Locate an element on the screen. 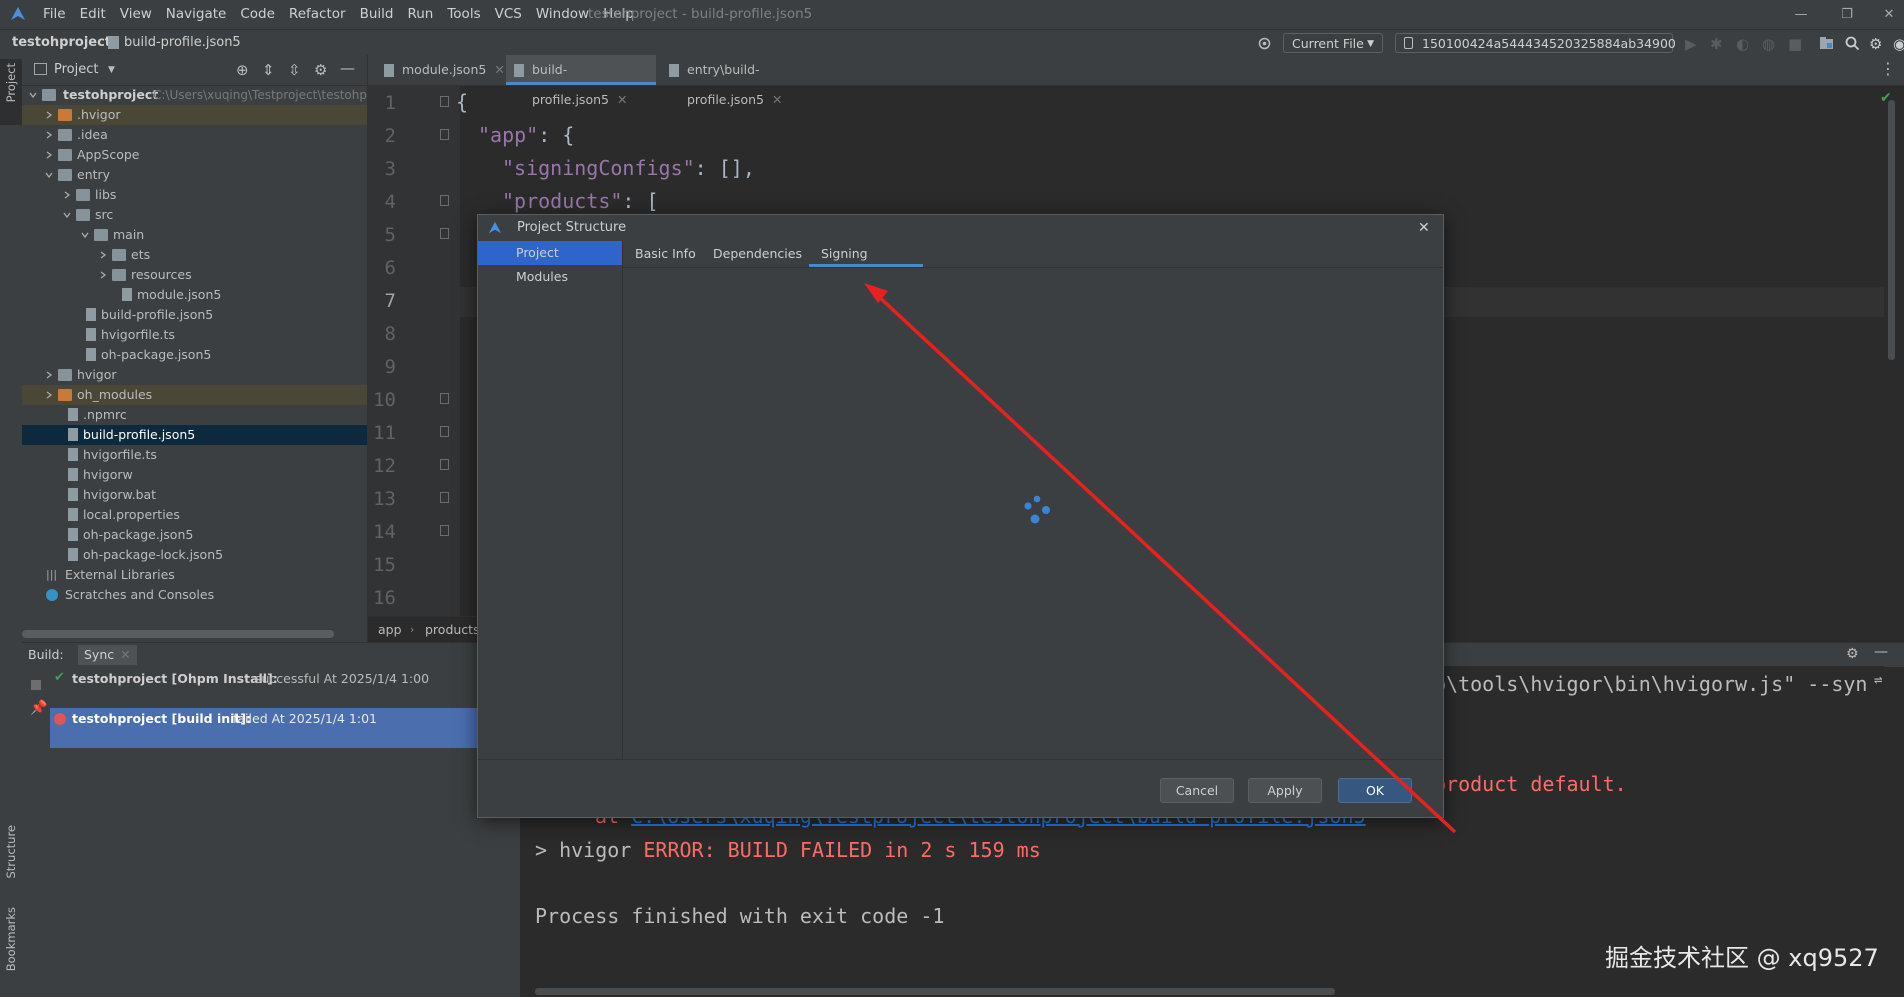 The width and height of the screenshot is (1904, 997). close-window-icon: ✕ is located at coordinates (1885, 14).